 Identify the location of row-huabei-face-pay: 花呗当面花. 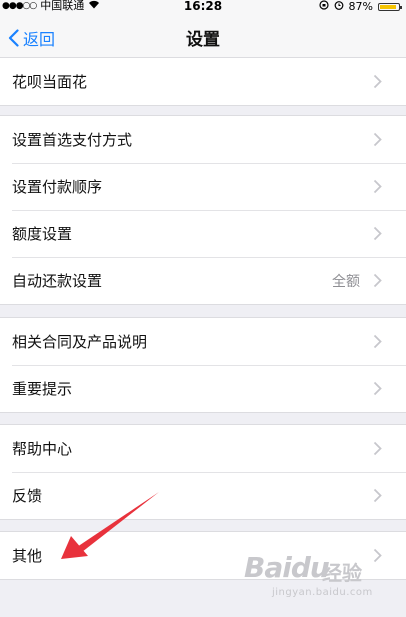
(203, 81).